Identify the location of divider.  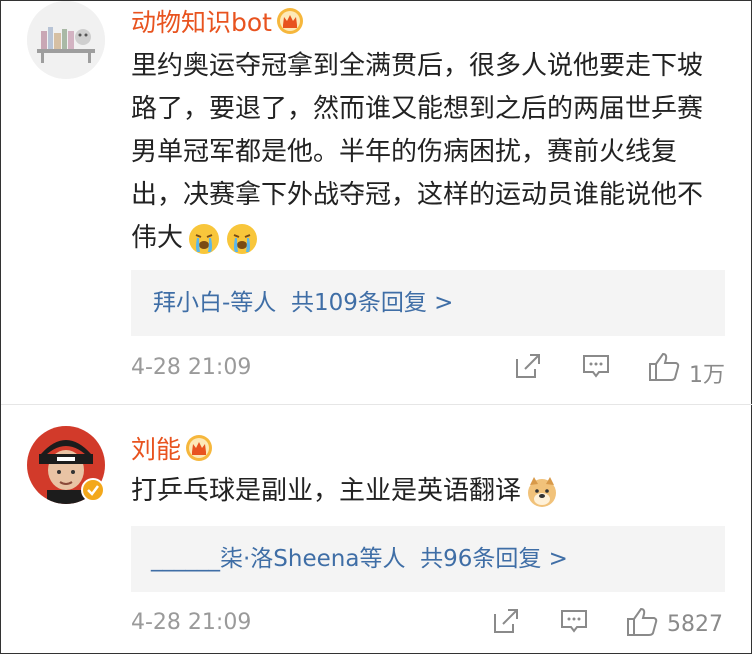
(376, 404).